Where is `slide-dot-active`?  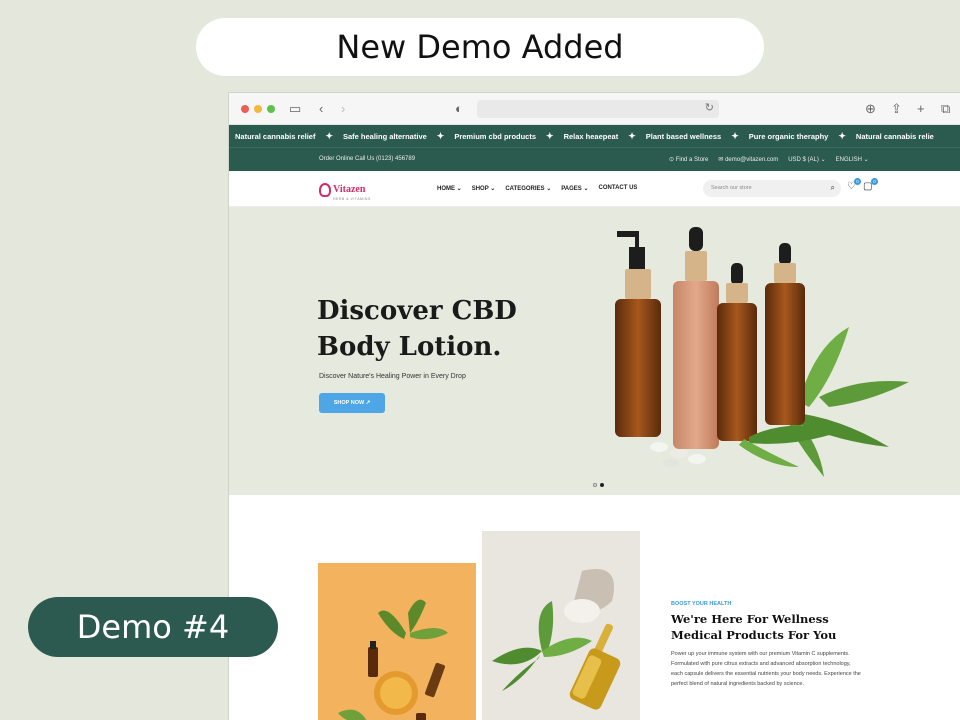 slide-dot-active is located at coordinates (602, 485).